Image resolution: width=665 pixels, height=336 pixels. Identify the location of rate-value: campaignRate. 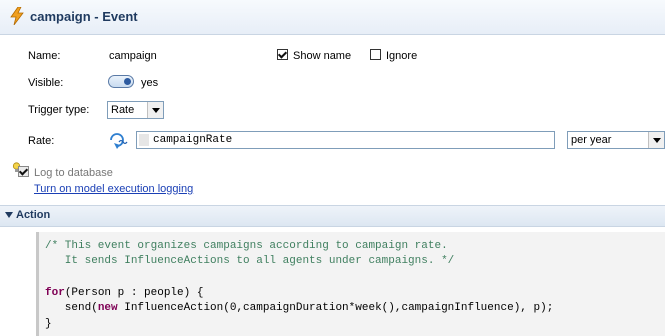
(193, 140).